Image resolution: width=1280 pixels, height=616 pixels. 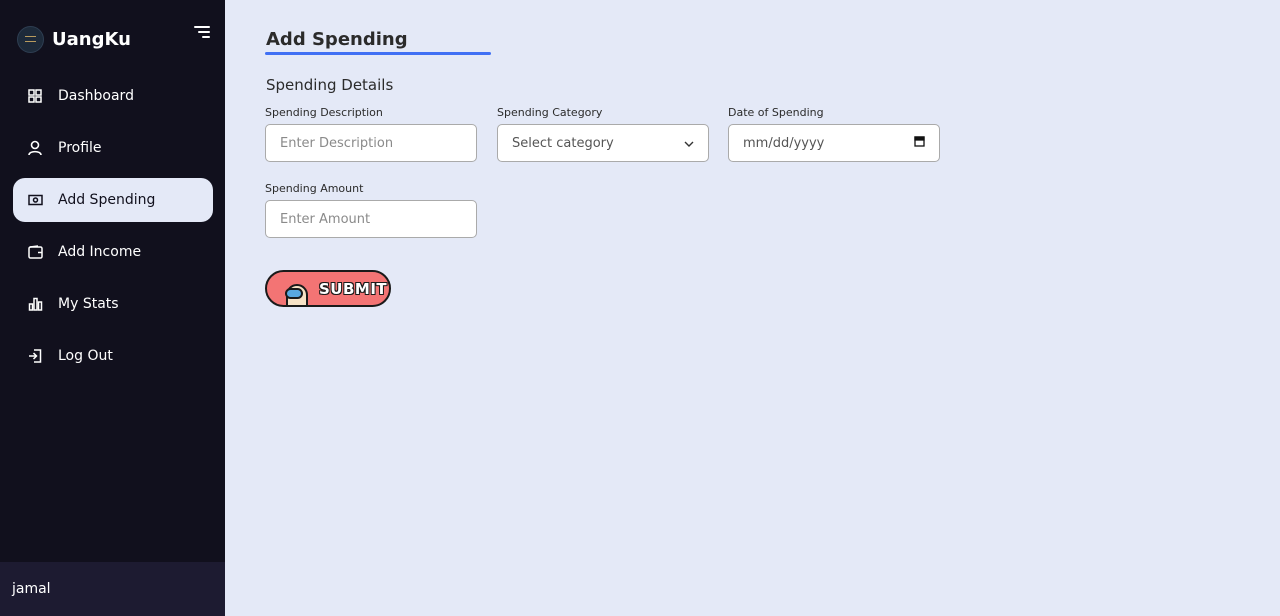 I want to click on sidebar-item-log-out: Log Out, so click(x=113, y=356).